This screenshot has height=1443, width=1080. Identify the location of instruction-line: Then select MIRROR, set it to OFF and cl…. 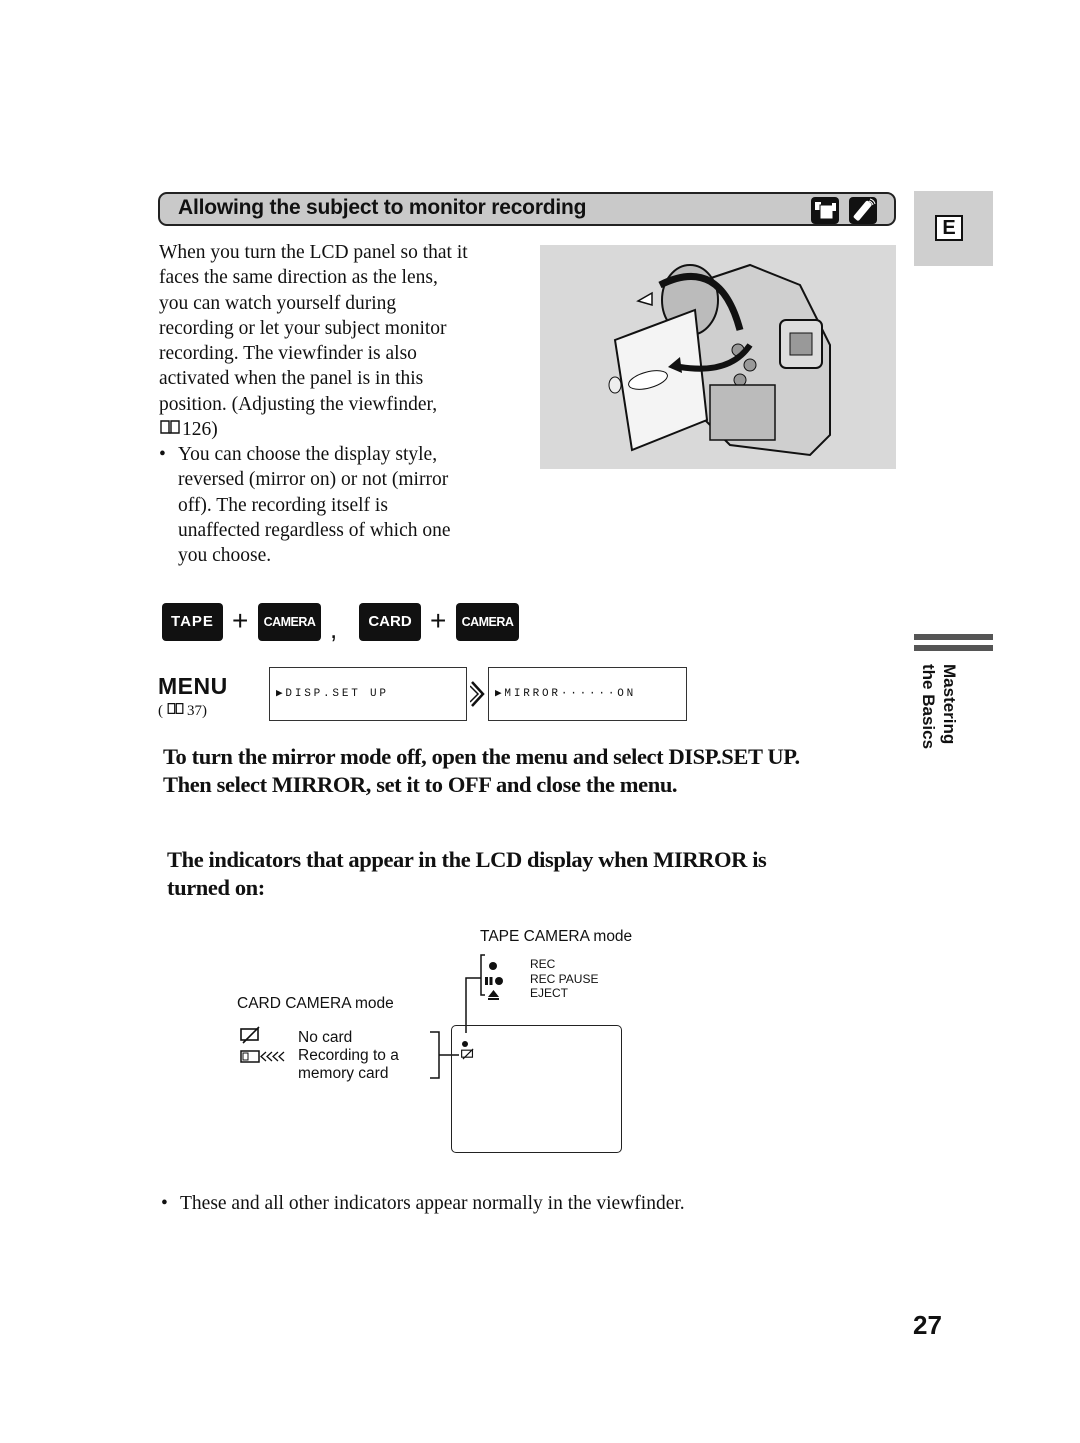
(420, 784).